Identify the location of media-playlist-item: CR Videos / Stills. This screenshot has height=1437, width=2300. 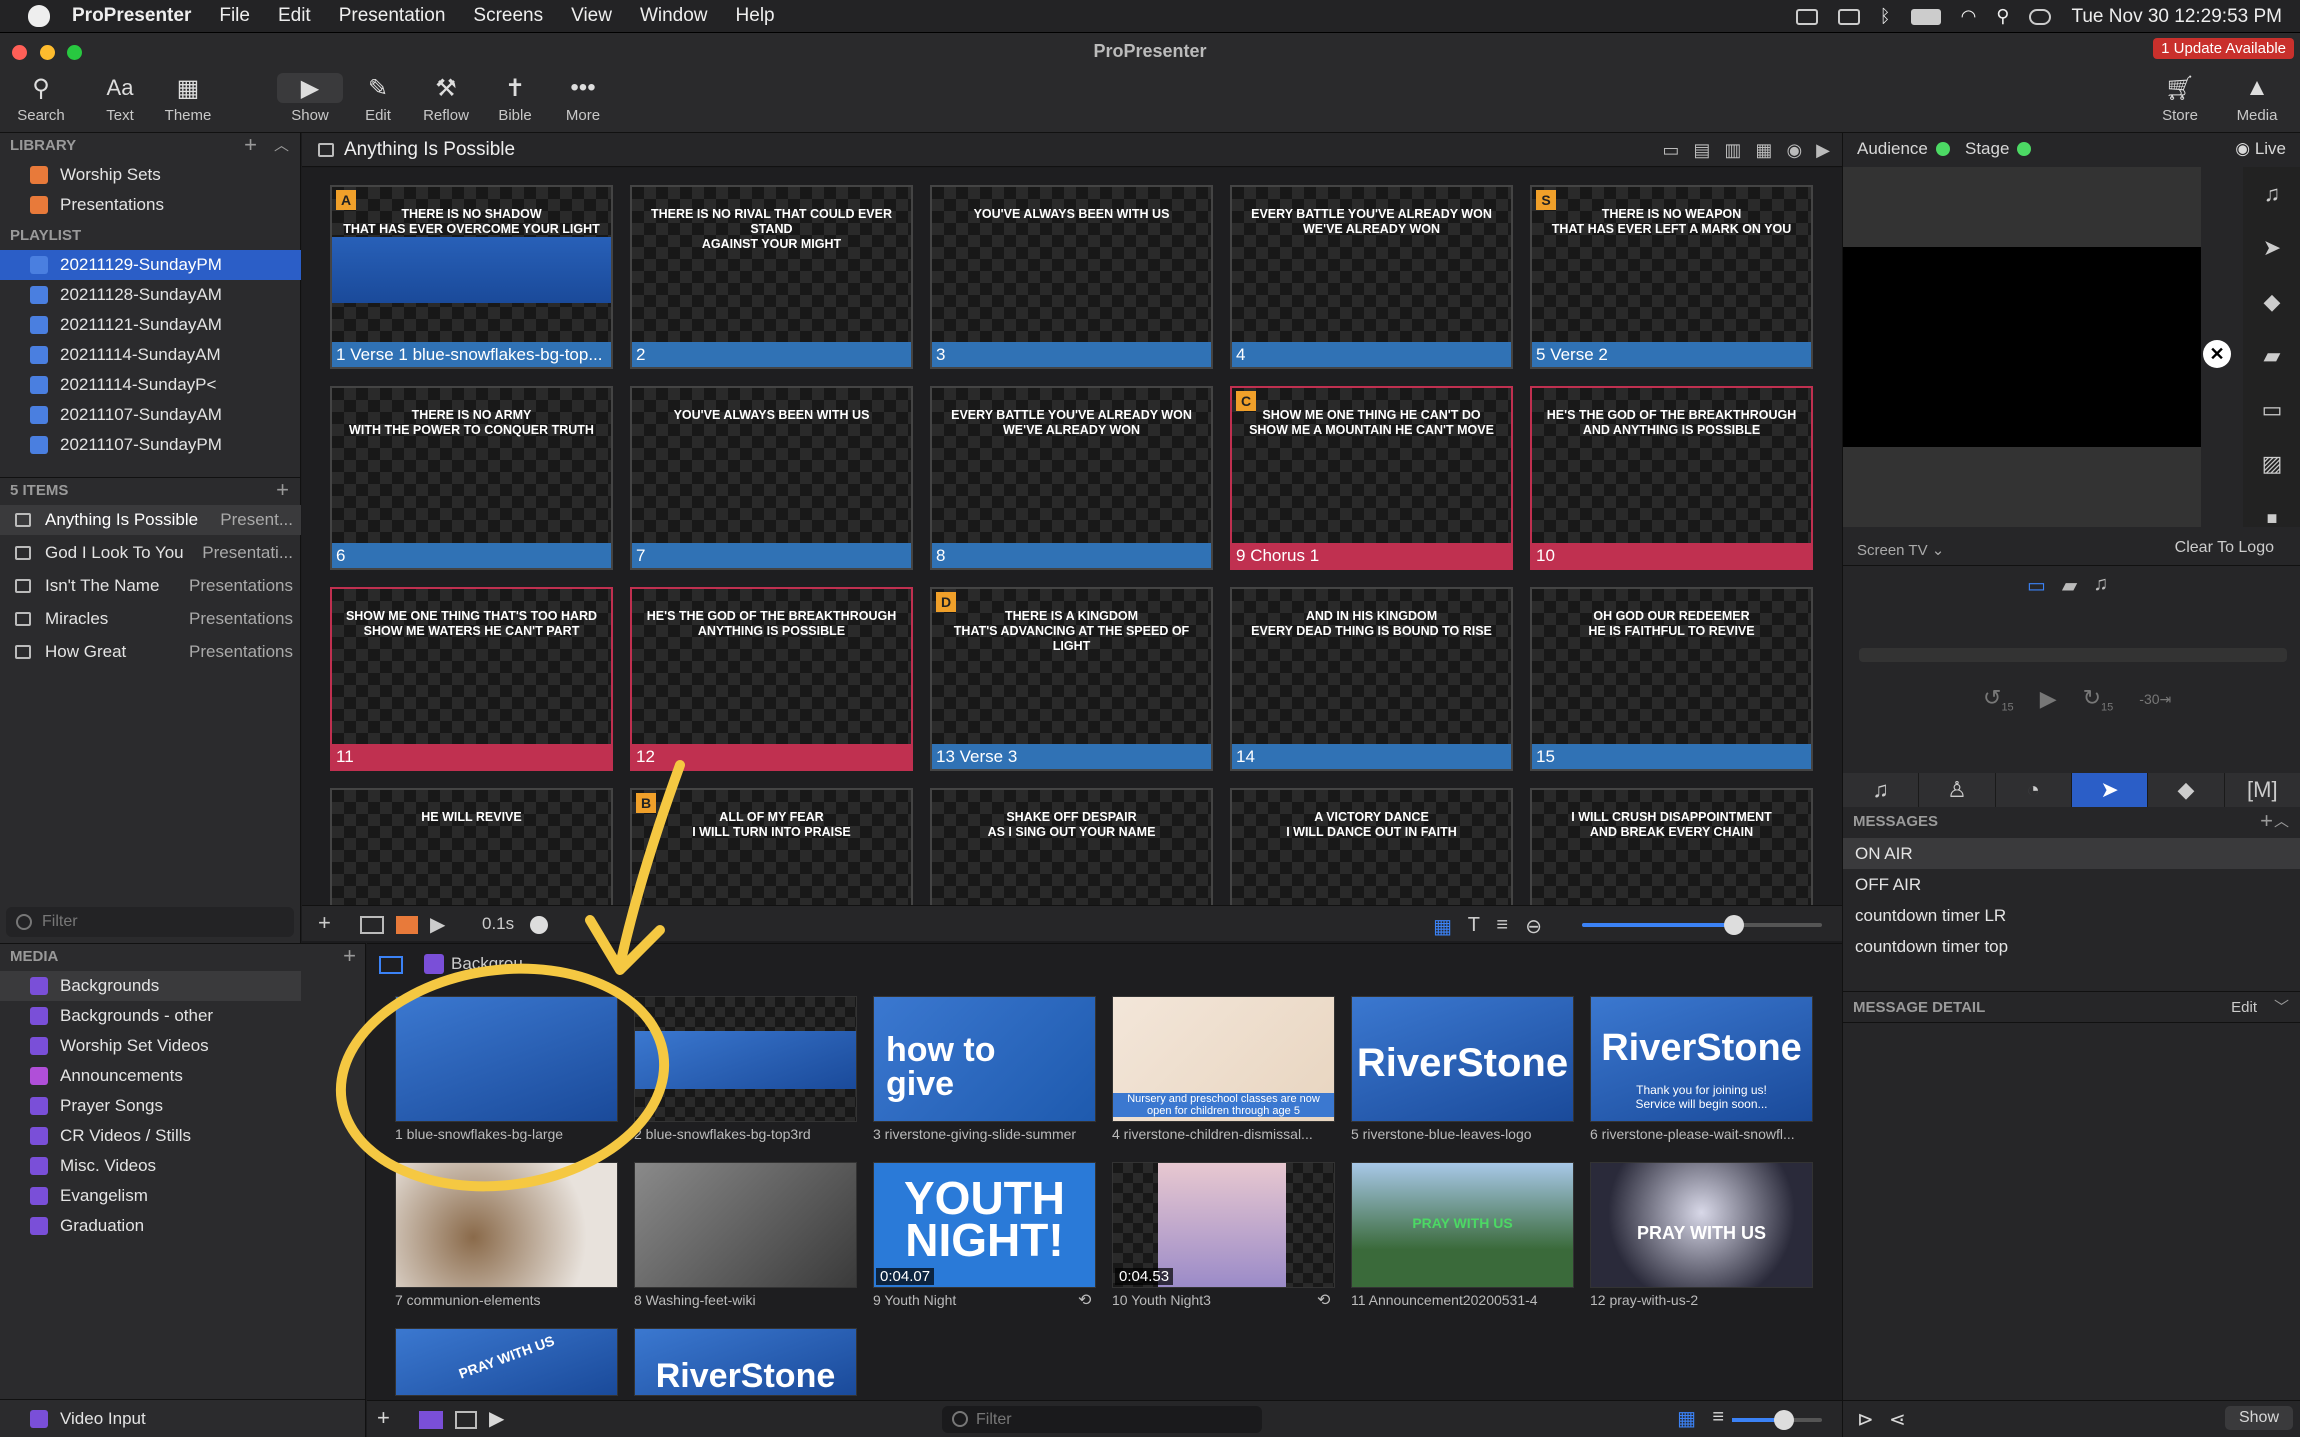
(150, 1136).